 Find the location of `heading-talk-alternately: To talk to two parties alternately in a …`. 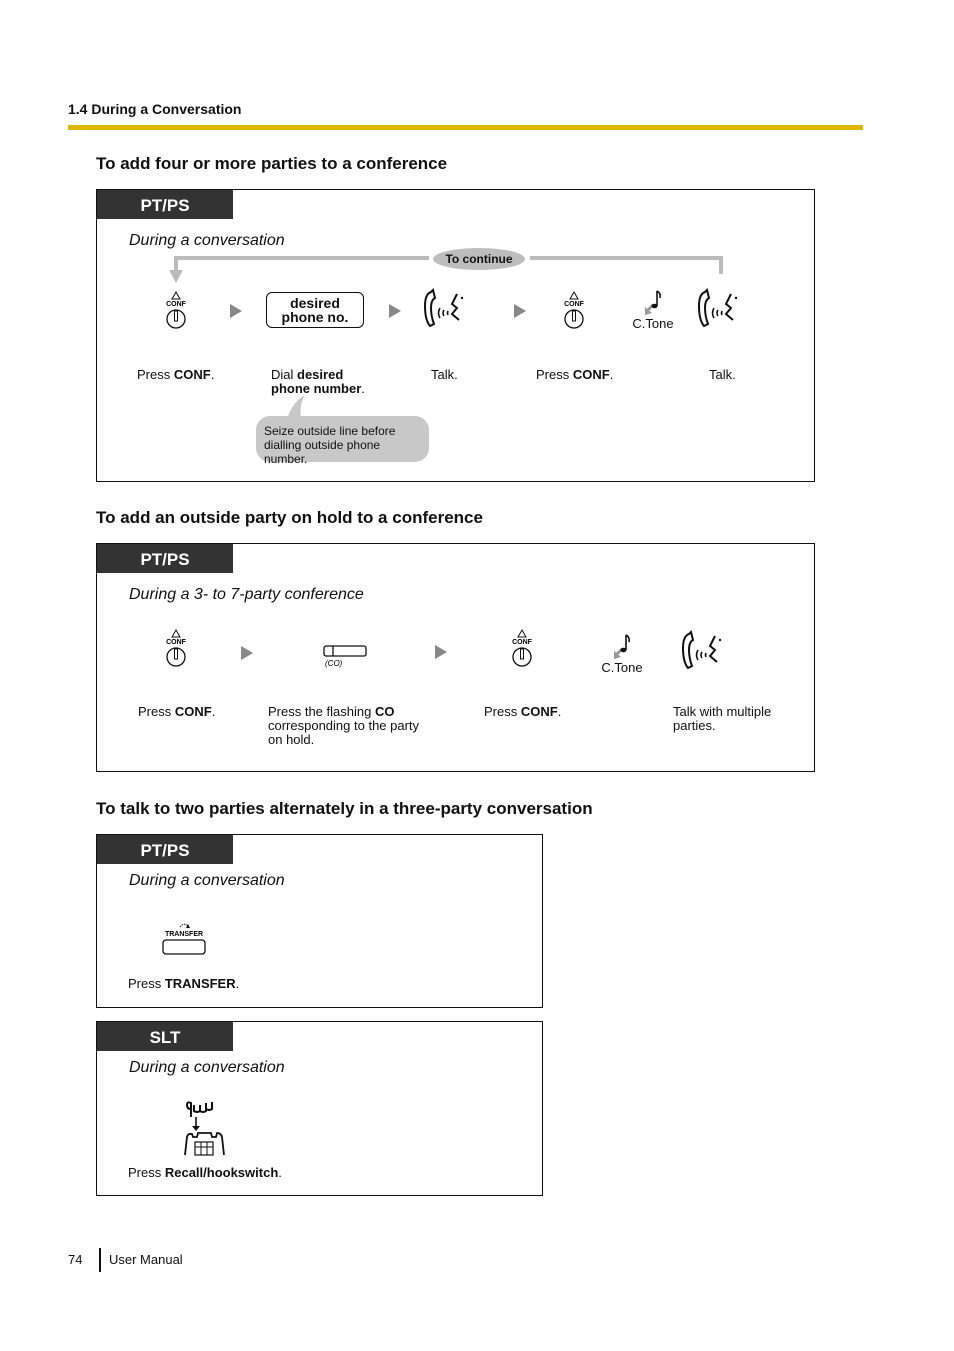

heading-talk-alternately: To talk to two parties alternately in a … is located at coordinates (344, 808).